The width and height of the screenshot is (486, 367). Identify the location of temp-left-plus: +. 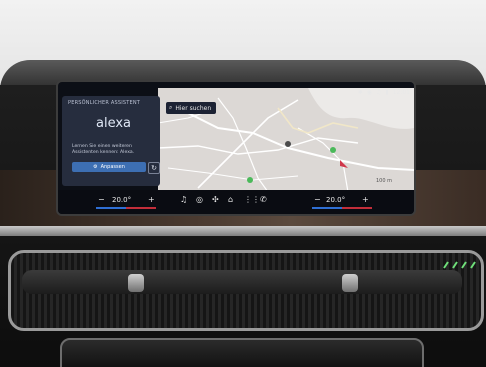
(151, 199).